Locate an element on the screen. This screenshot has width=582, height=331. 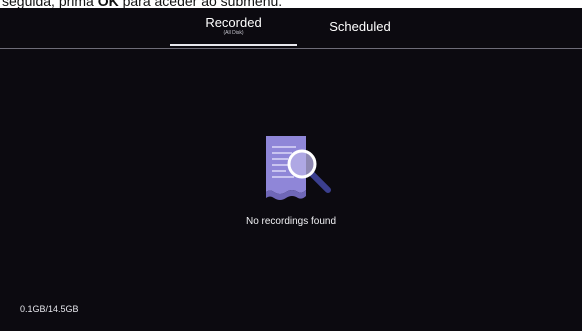
caption-text-after: para aceder ao submenu. is located at coordinates (200, 4).